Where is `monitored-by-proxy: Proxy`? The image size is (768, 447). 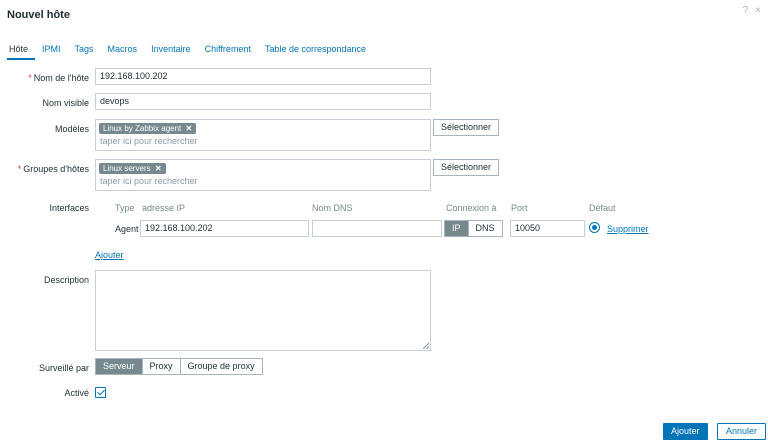
monitored-by-proxy: Proxy is located at coordinates (160, 366).